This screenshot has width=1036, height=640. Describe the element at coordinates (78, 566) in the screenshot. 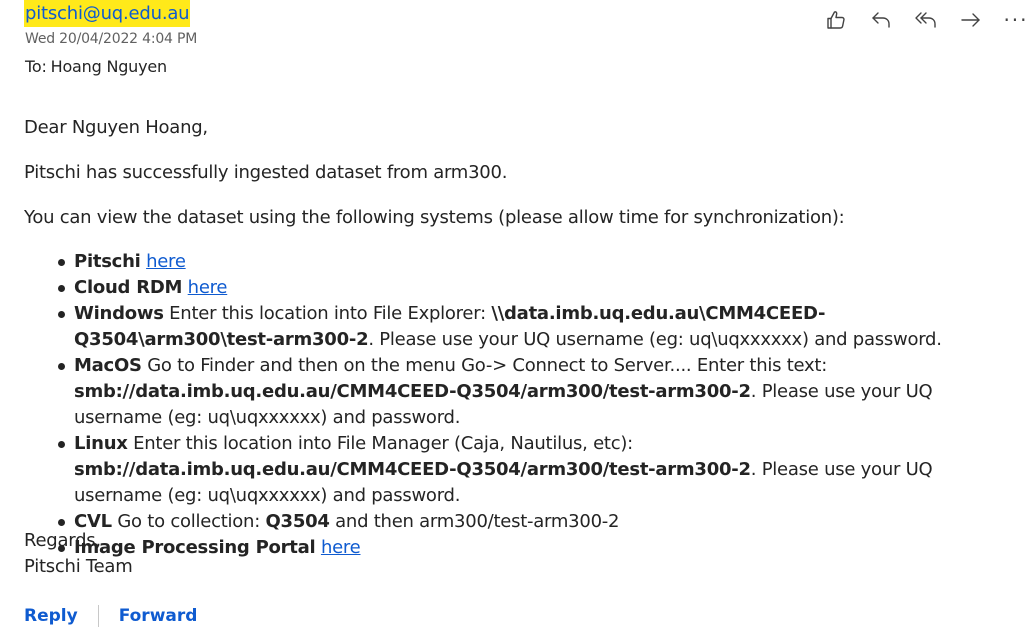

I see `signature: Pitschi Team` at that location.